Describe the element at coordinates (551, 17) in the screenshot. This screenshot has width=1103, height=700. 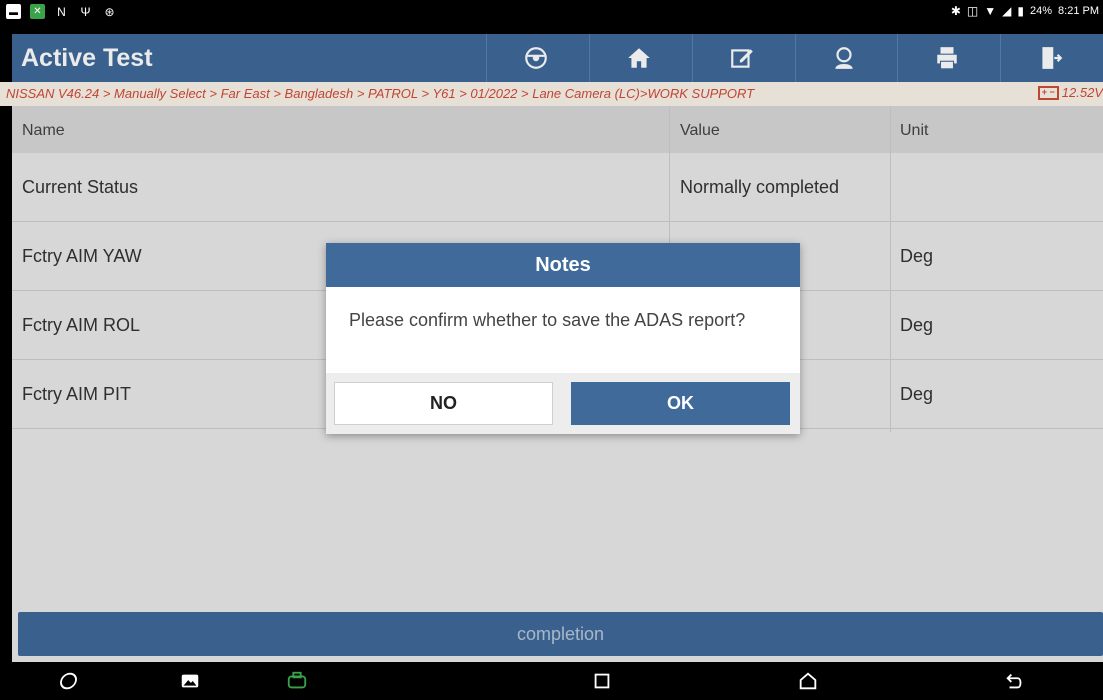
I see `status-bar: ▬ ✕ N Ψ ⊛ ✱ ◫ ▼ ◢ ▮ 24% 8:21 PM` at that location.